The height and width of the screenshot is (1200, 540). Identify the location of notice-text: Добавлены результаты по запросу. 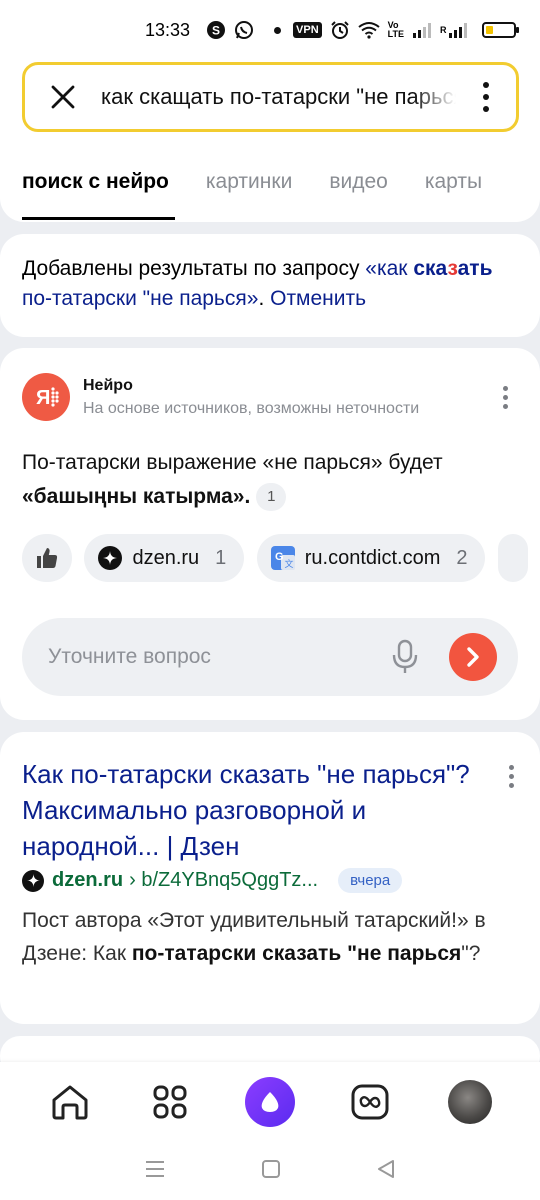
(194, 268).